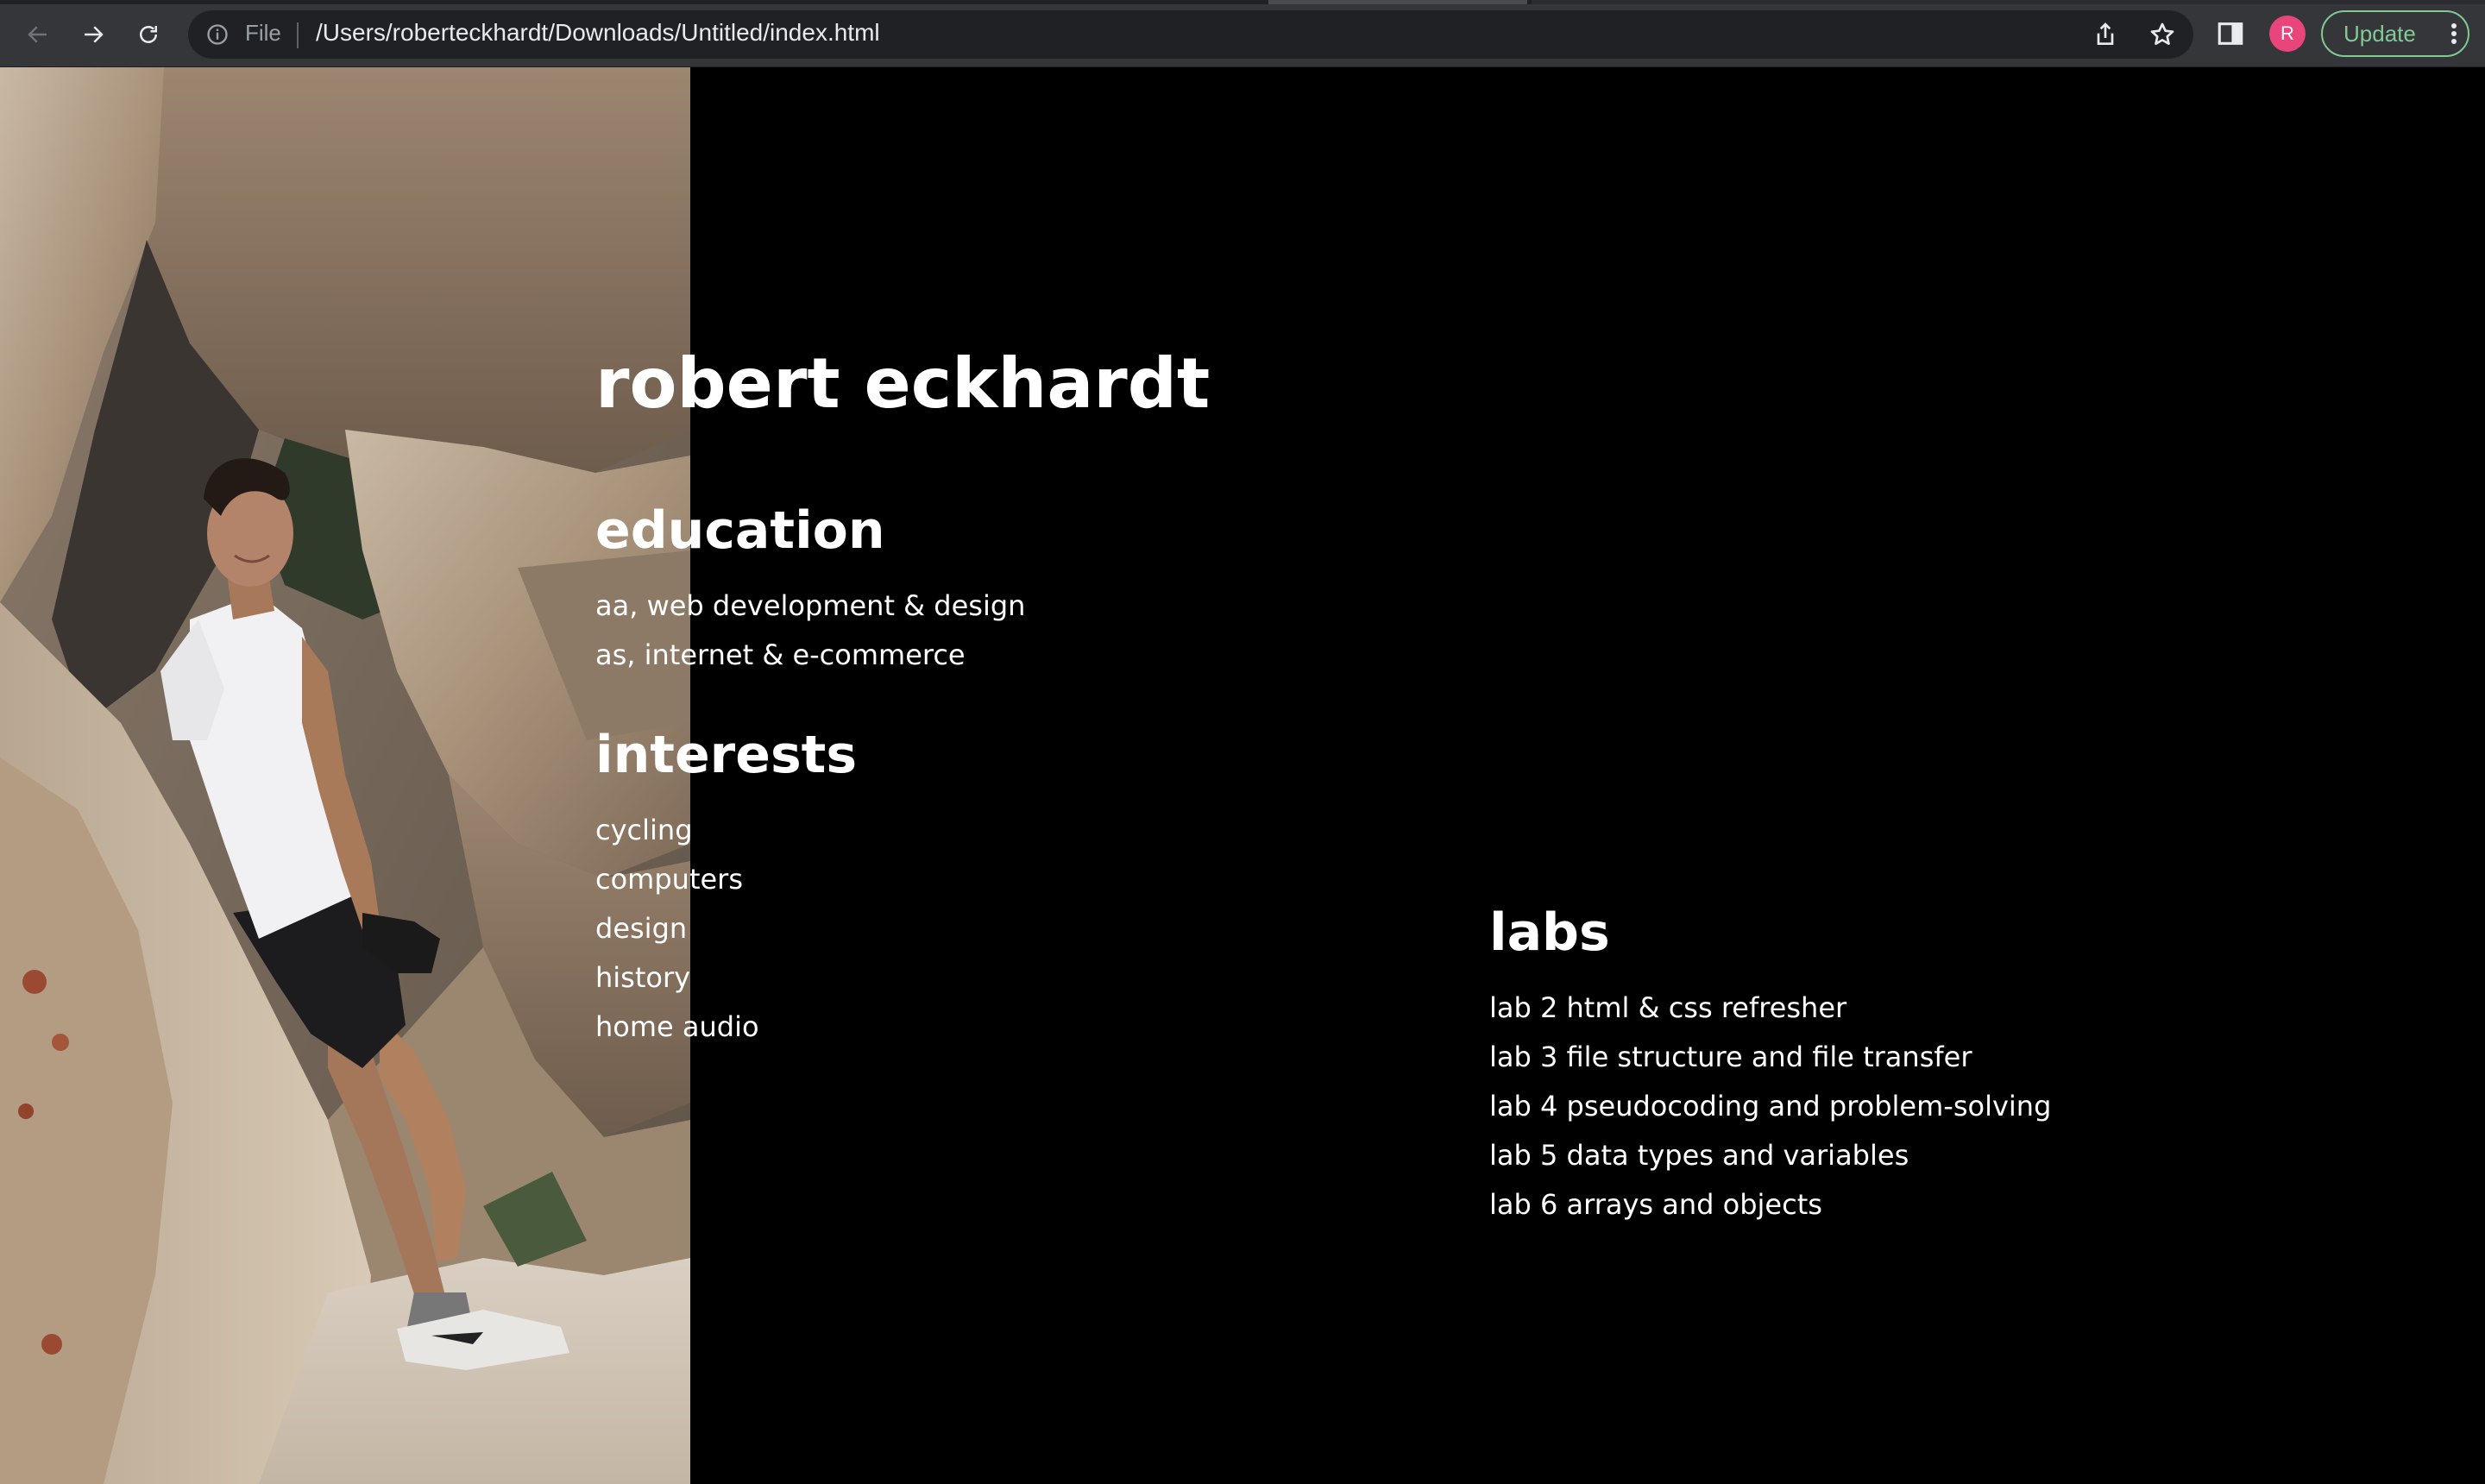  Describe the element at coordinates (217, 34) in the screenshot. I see `info-icon` at that location.